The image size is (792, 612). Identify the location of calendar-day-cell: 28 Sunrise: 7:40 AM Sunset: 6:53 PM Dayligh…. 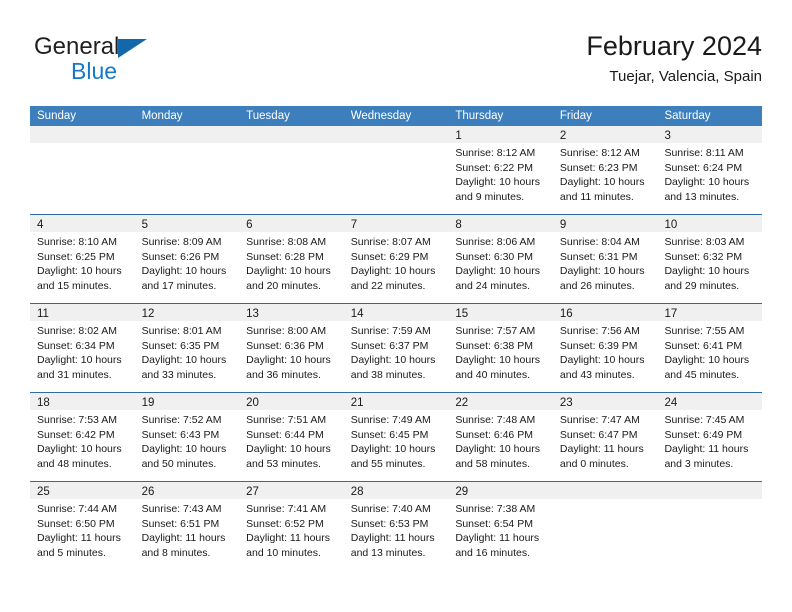
(396, 526).